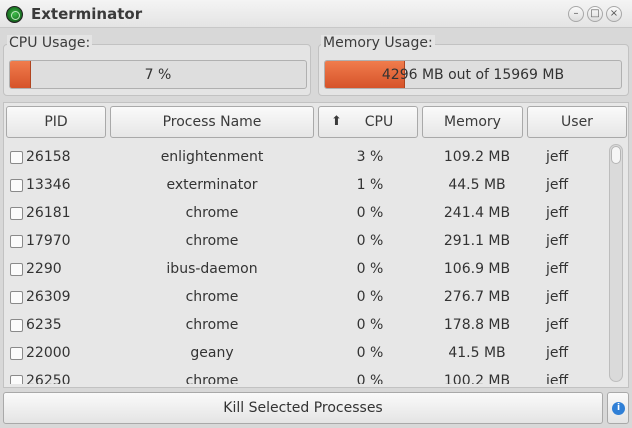  I want to click on table-row: 13346 exterminator 1 % 44.5 MB jeff, so click(306, 186).